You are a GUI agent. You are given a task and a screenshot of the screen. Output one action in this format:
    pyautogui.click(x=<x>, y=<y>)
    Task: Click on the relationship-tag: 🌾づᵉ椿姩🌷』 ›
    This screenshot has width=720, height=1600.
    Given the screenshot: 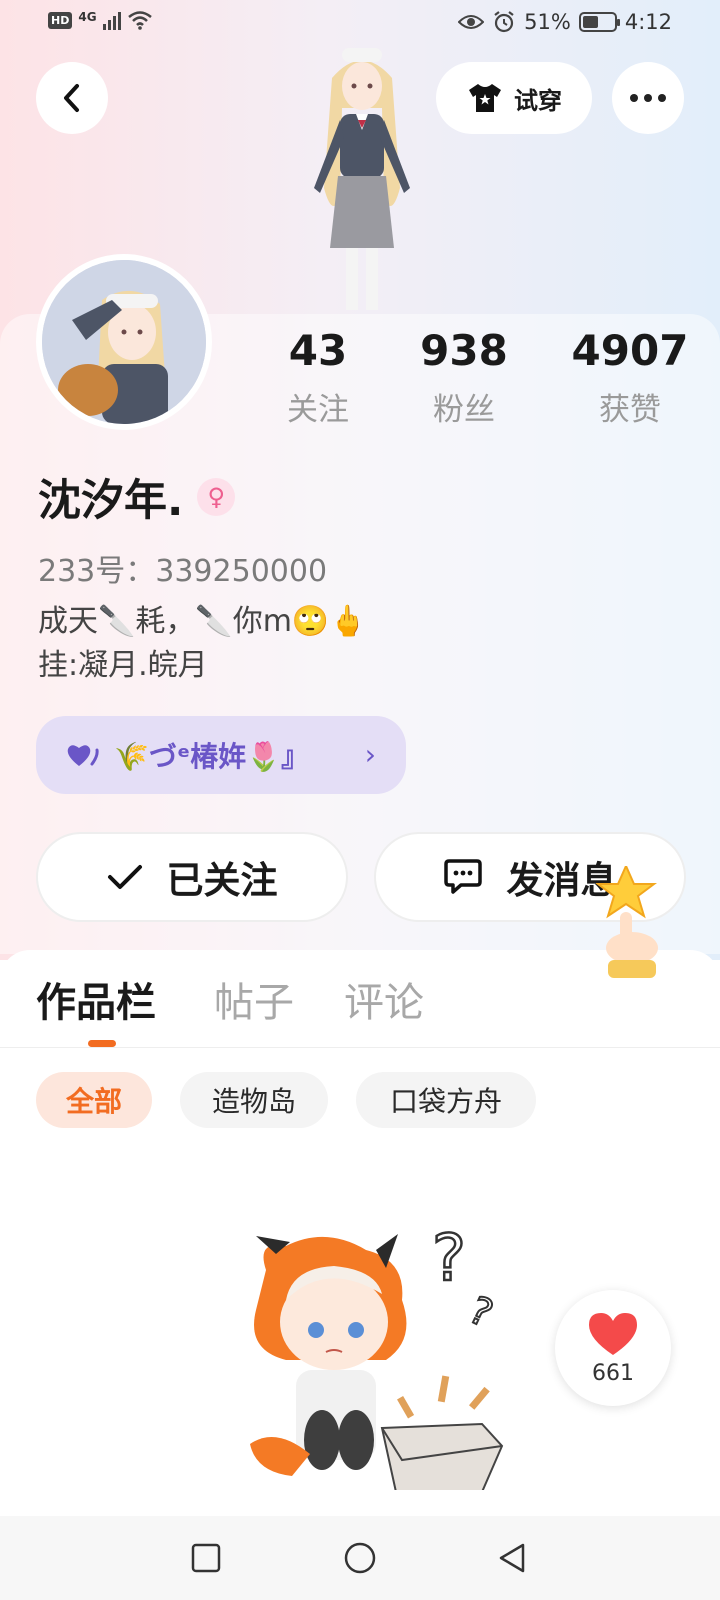 What is the action you would take?
    pyautogui.click(x=221, y=755)
    